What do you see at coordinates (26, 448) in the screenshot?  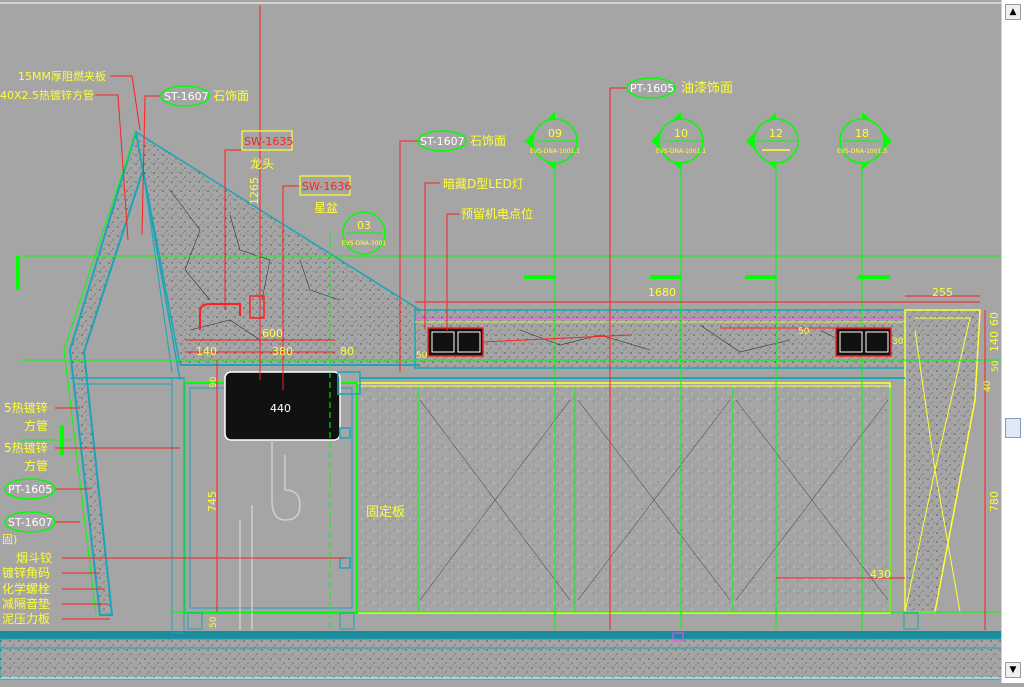 I see `label-galv2a: 5热镀锌` at bounding box center [26, 448].